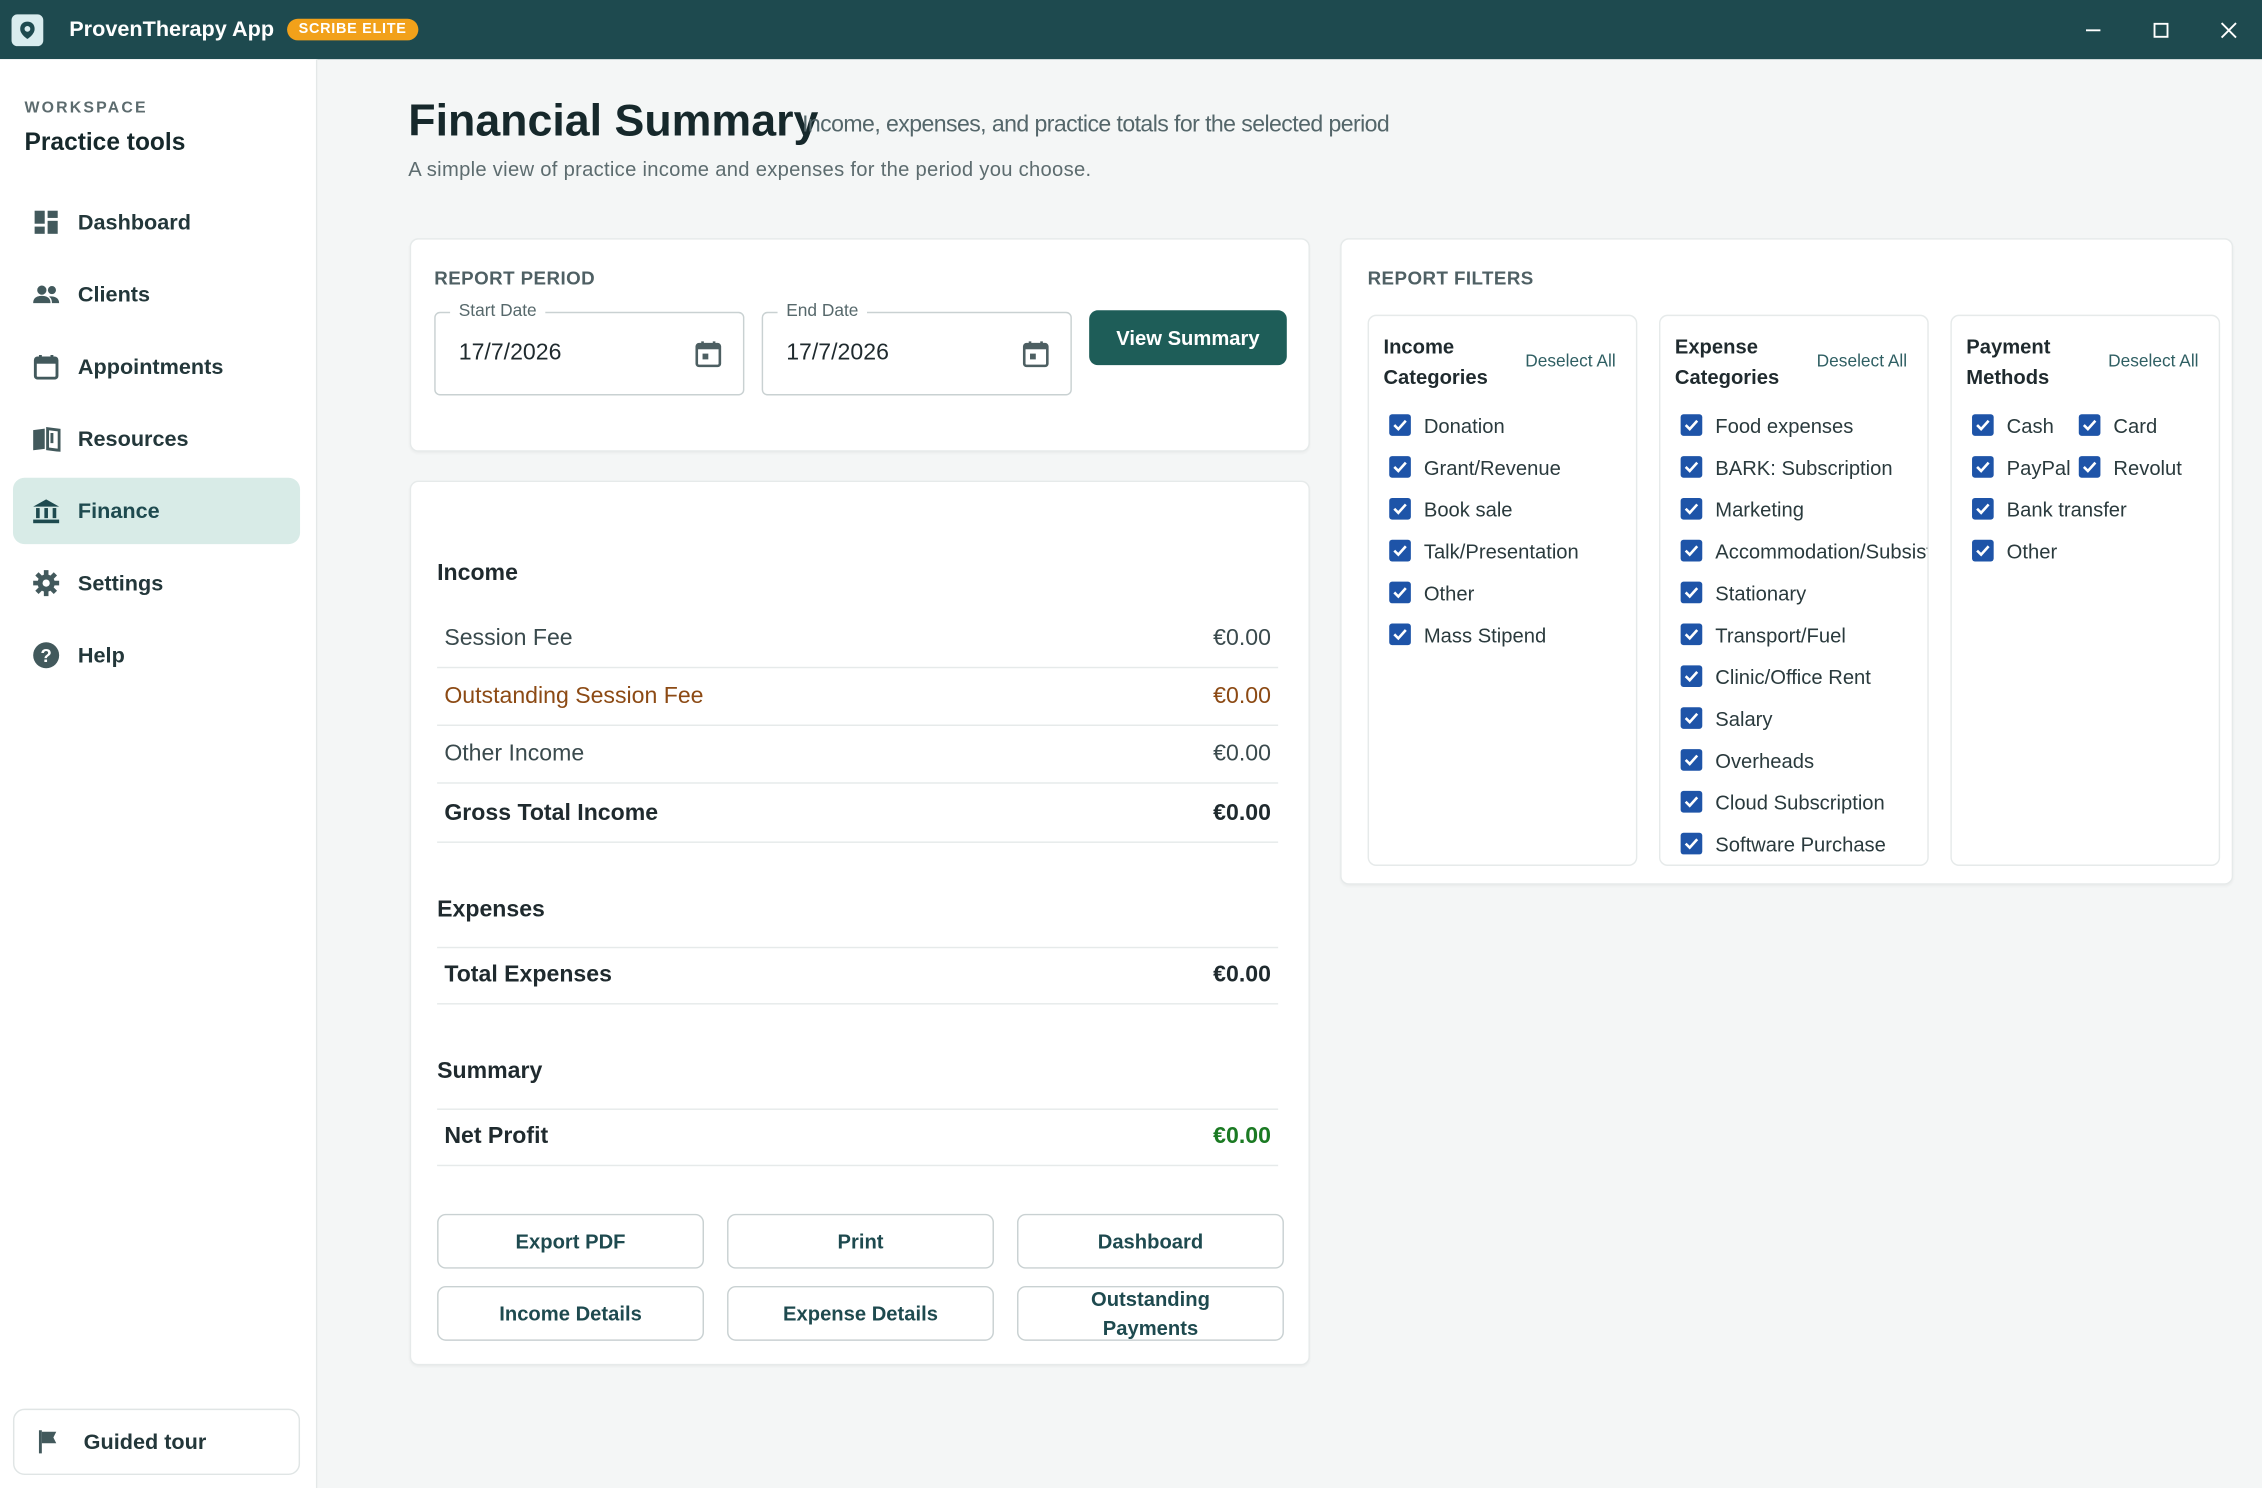  What do you see at coordinates (2025, 425) in the screenshot?
I see `checkbox-cash: Cash` at bounding box center [2025, 425].